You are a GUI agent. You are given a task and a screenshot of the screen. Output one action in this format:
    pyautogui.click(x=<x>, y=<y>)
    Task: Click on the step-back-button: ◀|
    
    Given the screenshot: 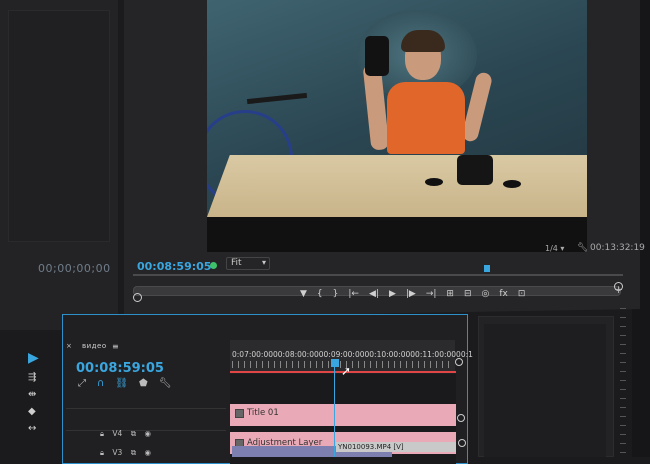 What is the action you would take?
    pyautogui.click(x=374, y=296)
    